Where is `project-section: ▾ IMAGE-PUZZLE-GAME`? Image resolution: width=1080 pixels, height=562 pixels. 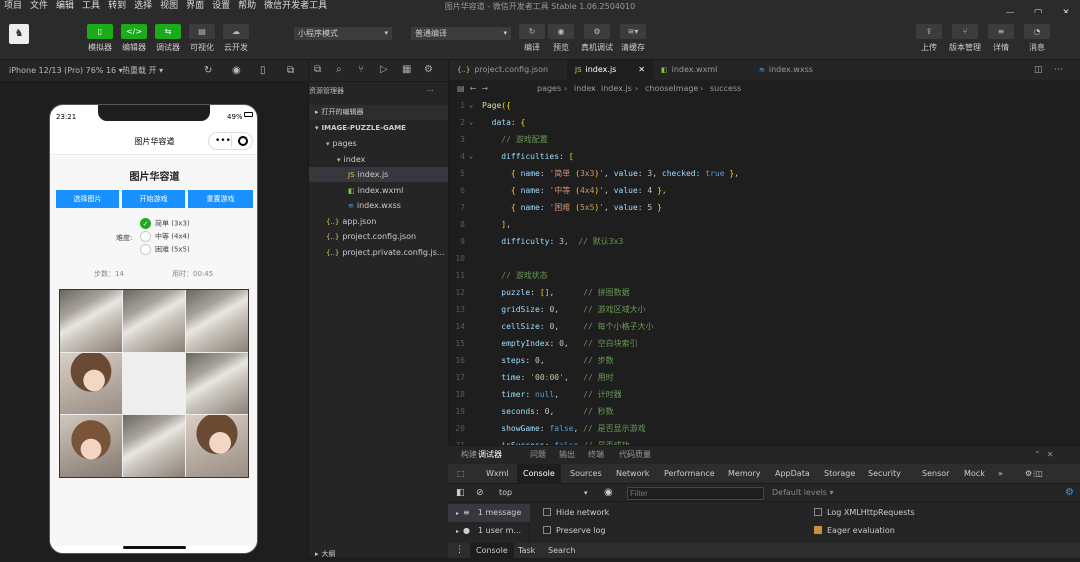 project-section: ▾ IMAGE-PUZZLE-GAME is located at coordinates (379, 128).